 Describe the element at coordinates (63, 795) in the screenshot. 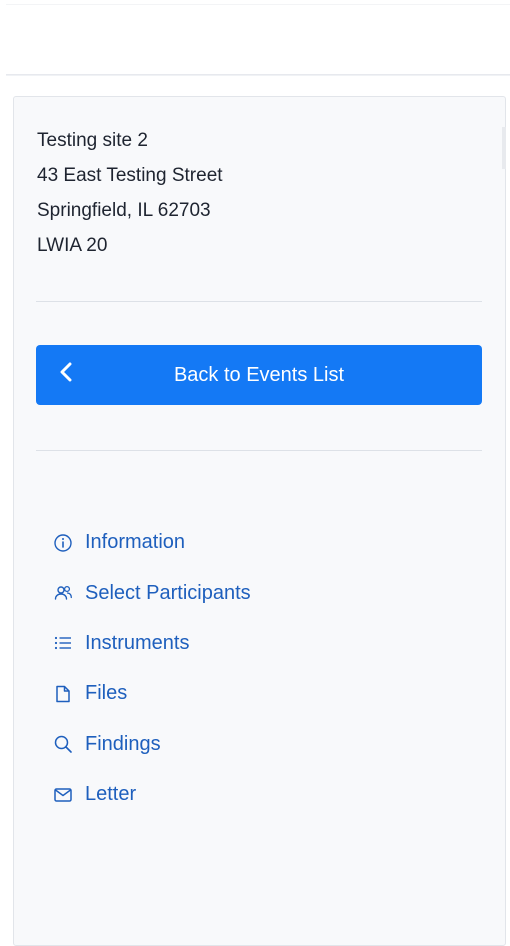

I see `envelope-icon` at that location.